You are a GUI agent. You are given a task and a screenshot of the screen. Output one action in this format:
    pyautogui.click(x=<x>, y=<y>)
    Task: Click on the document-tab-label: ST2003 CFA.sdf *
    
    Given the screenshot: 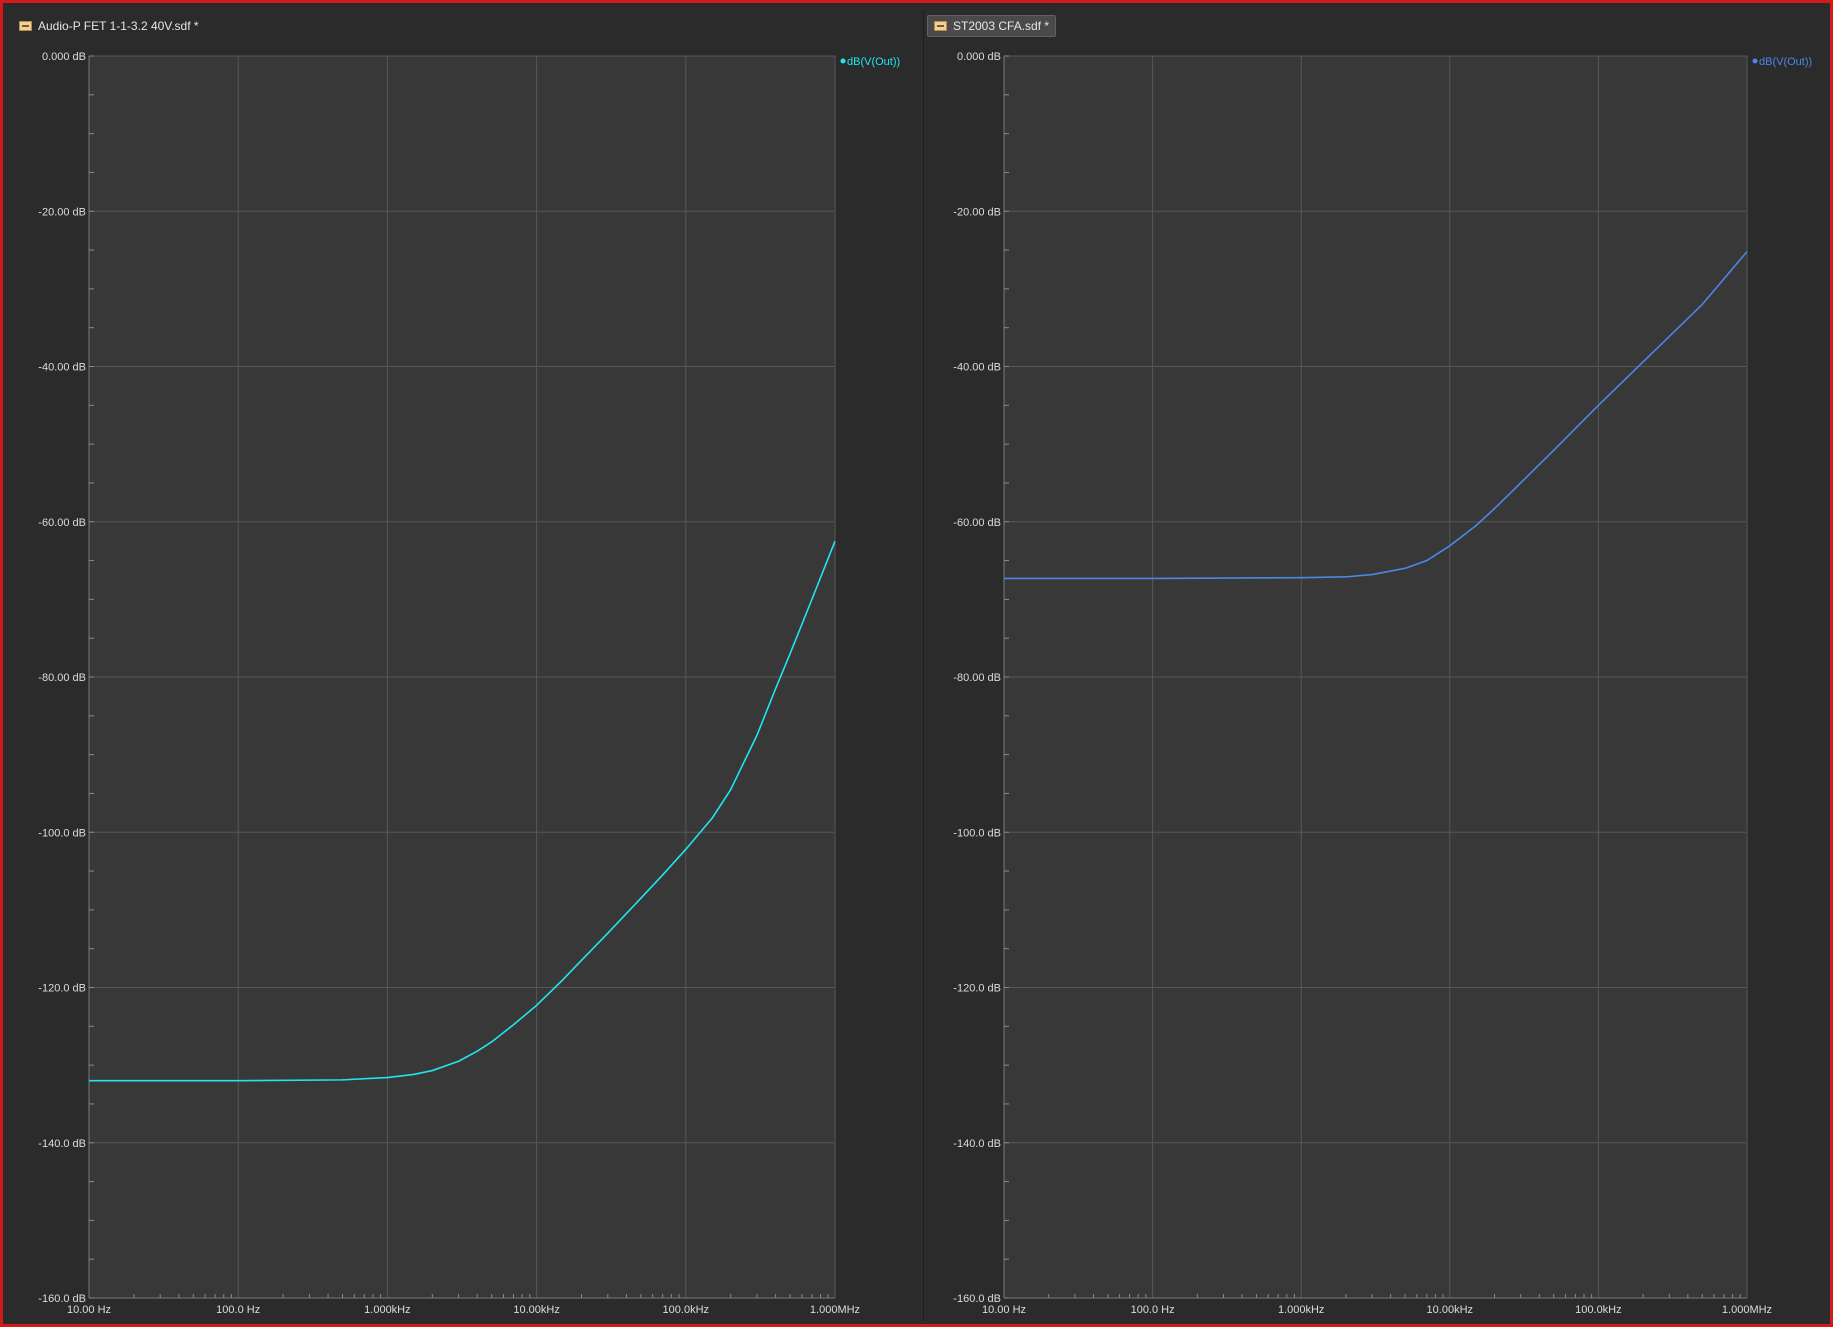 What is the action you would take?
    pyautogui.click(x=1001, y=26)
    